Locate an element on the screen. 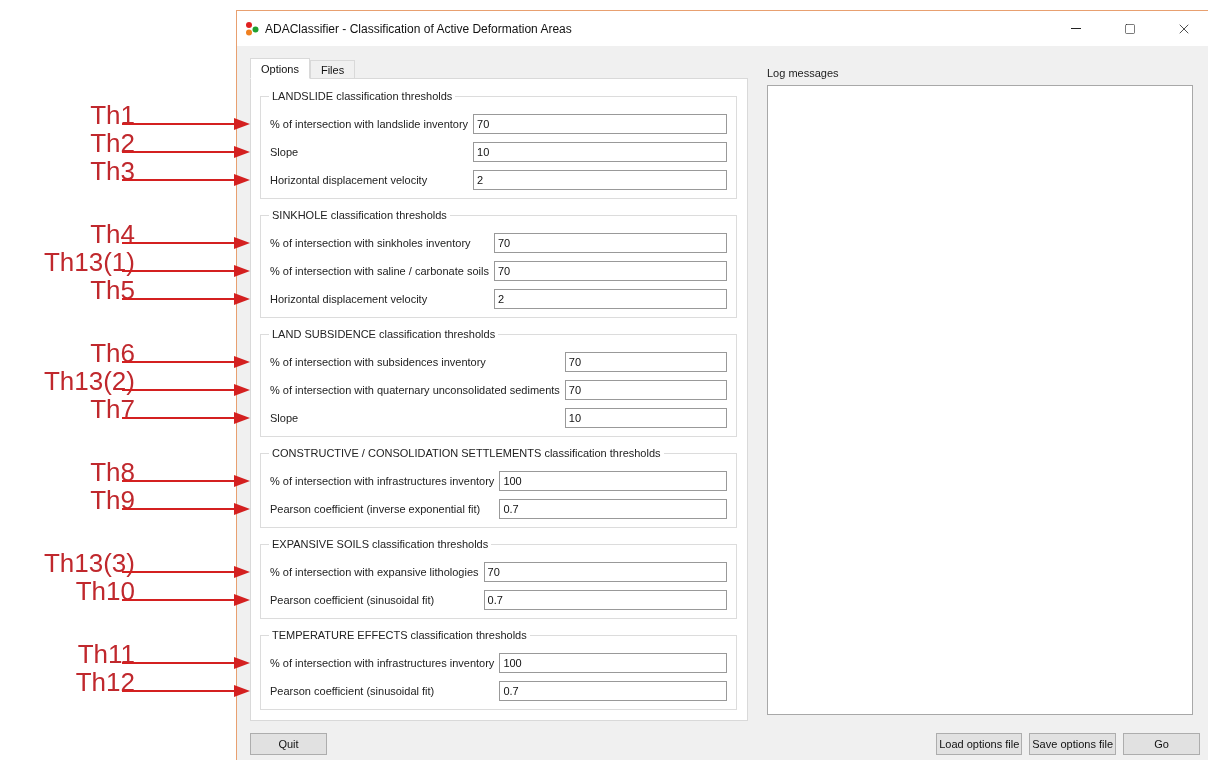 The image size is (1208, 760). annotation-label: Th4 is located at coordinates (112, 234).